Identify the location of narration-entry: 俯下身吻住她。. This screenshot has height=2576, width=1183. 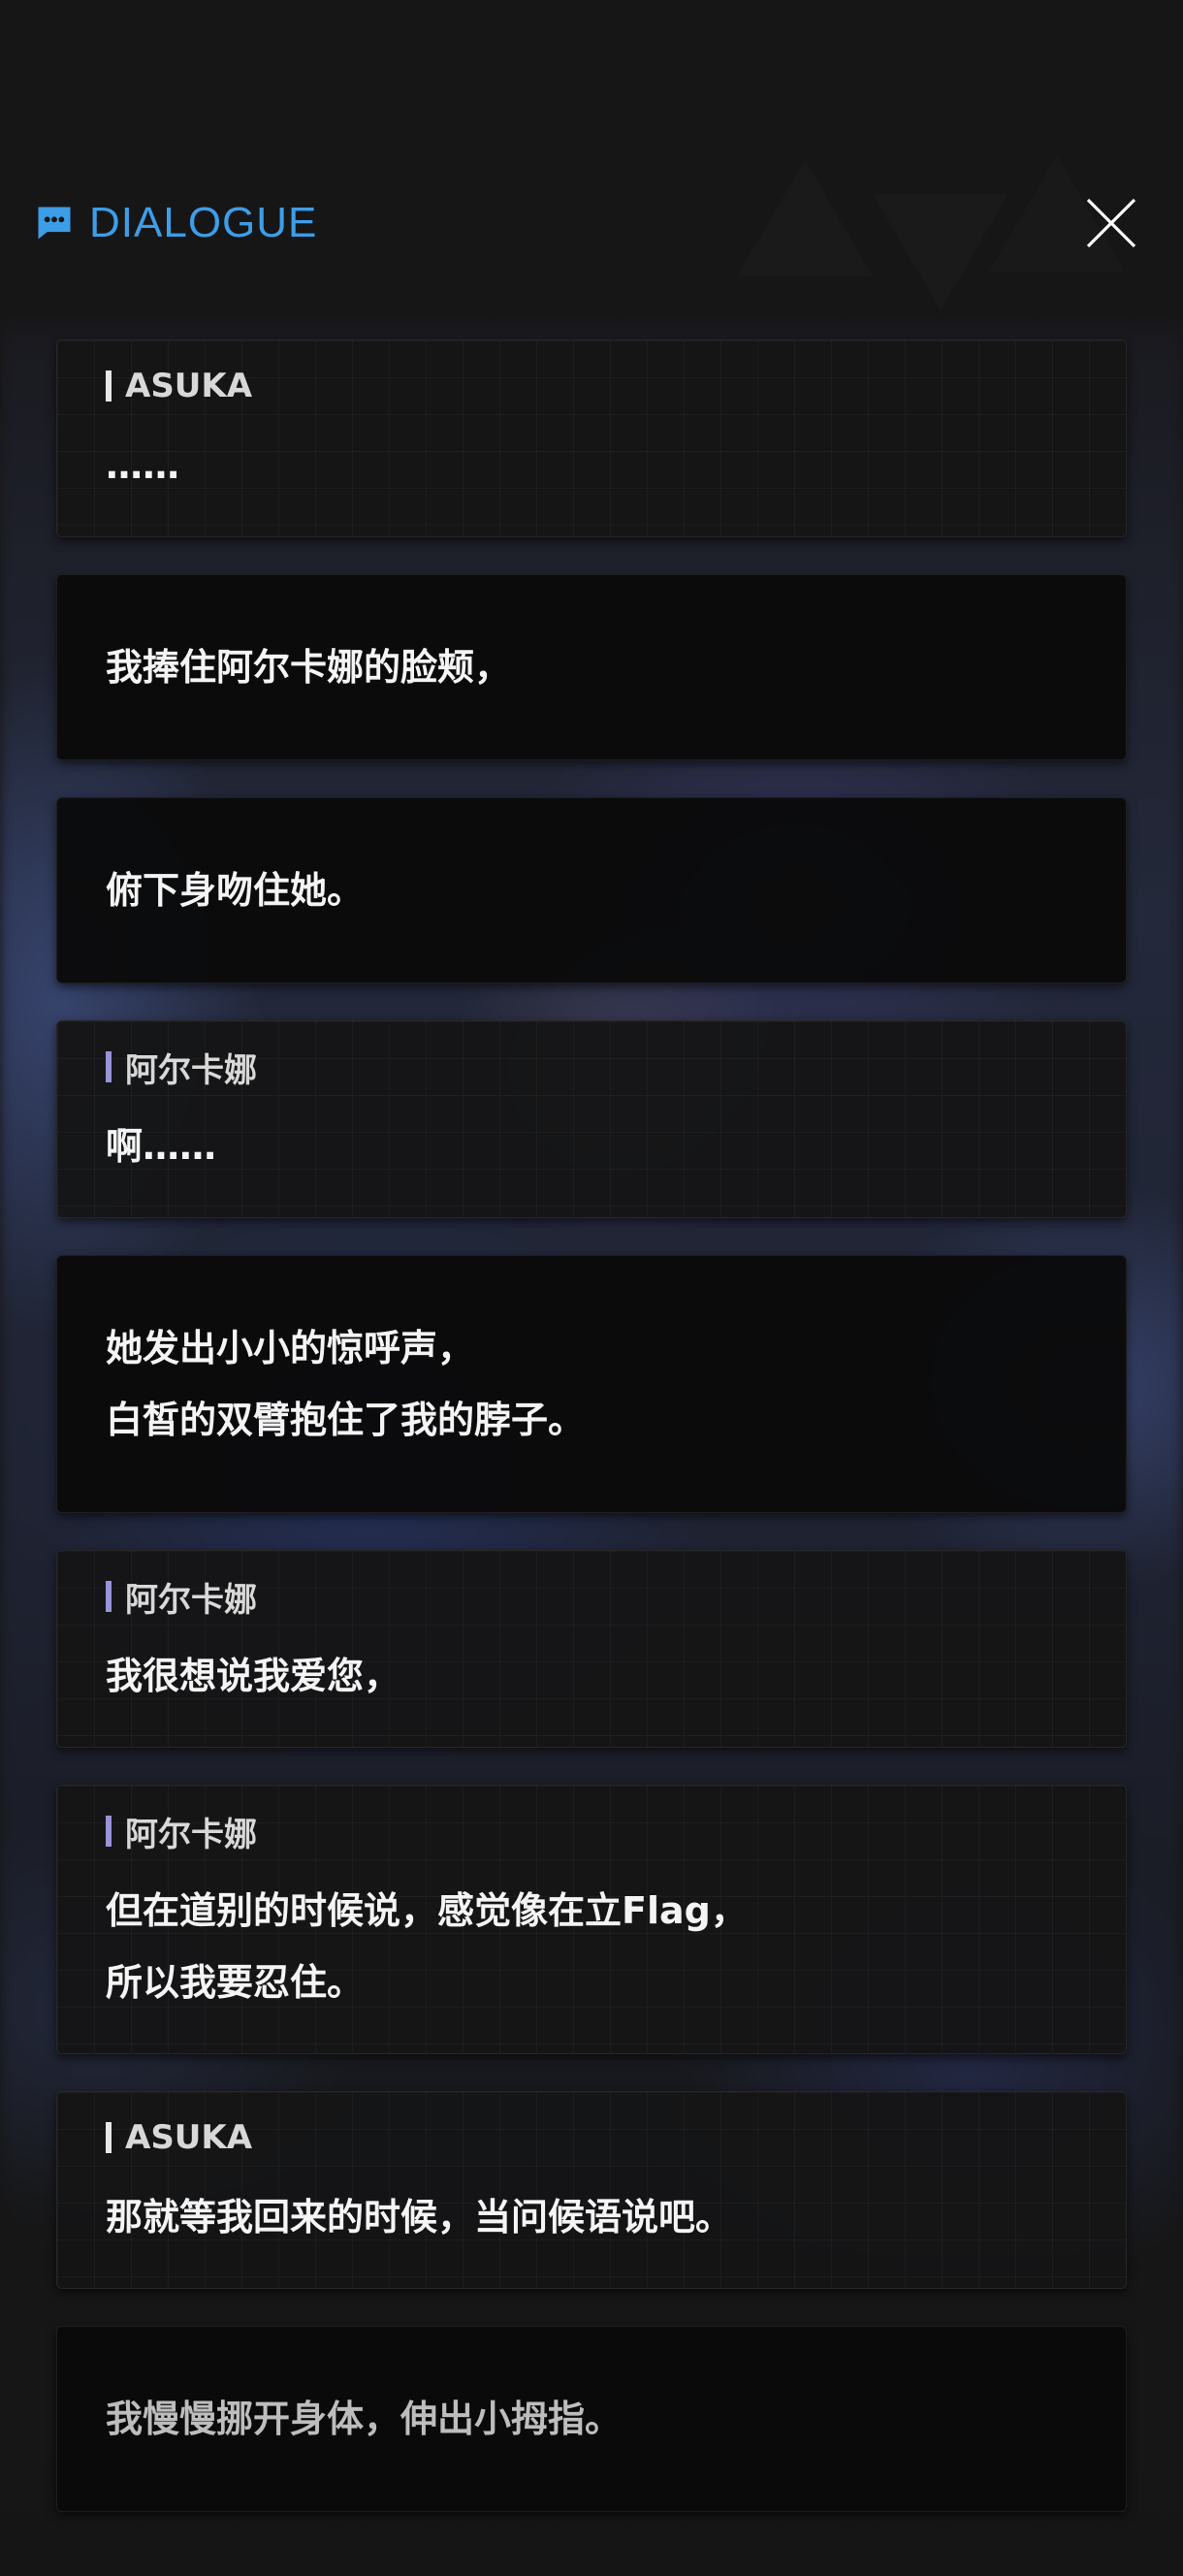
(591, 890).